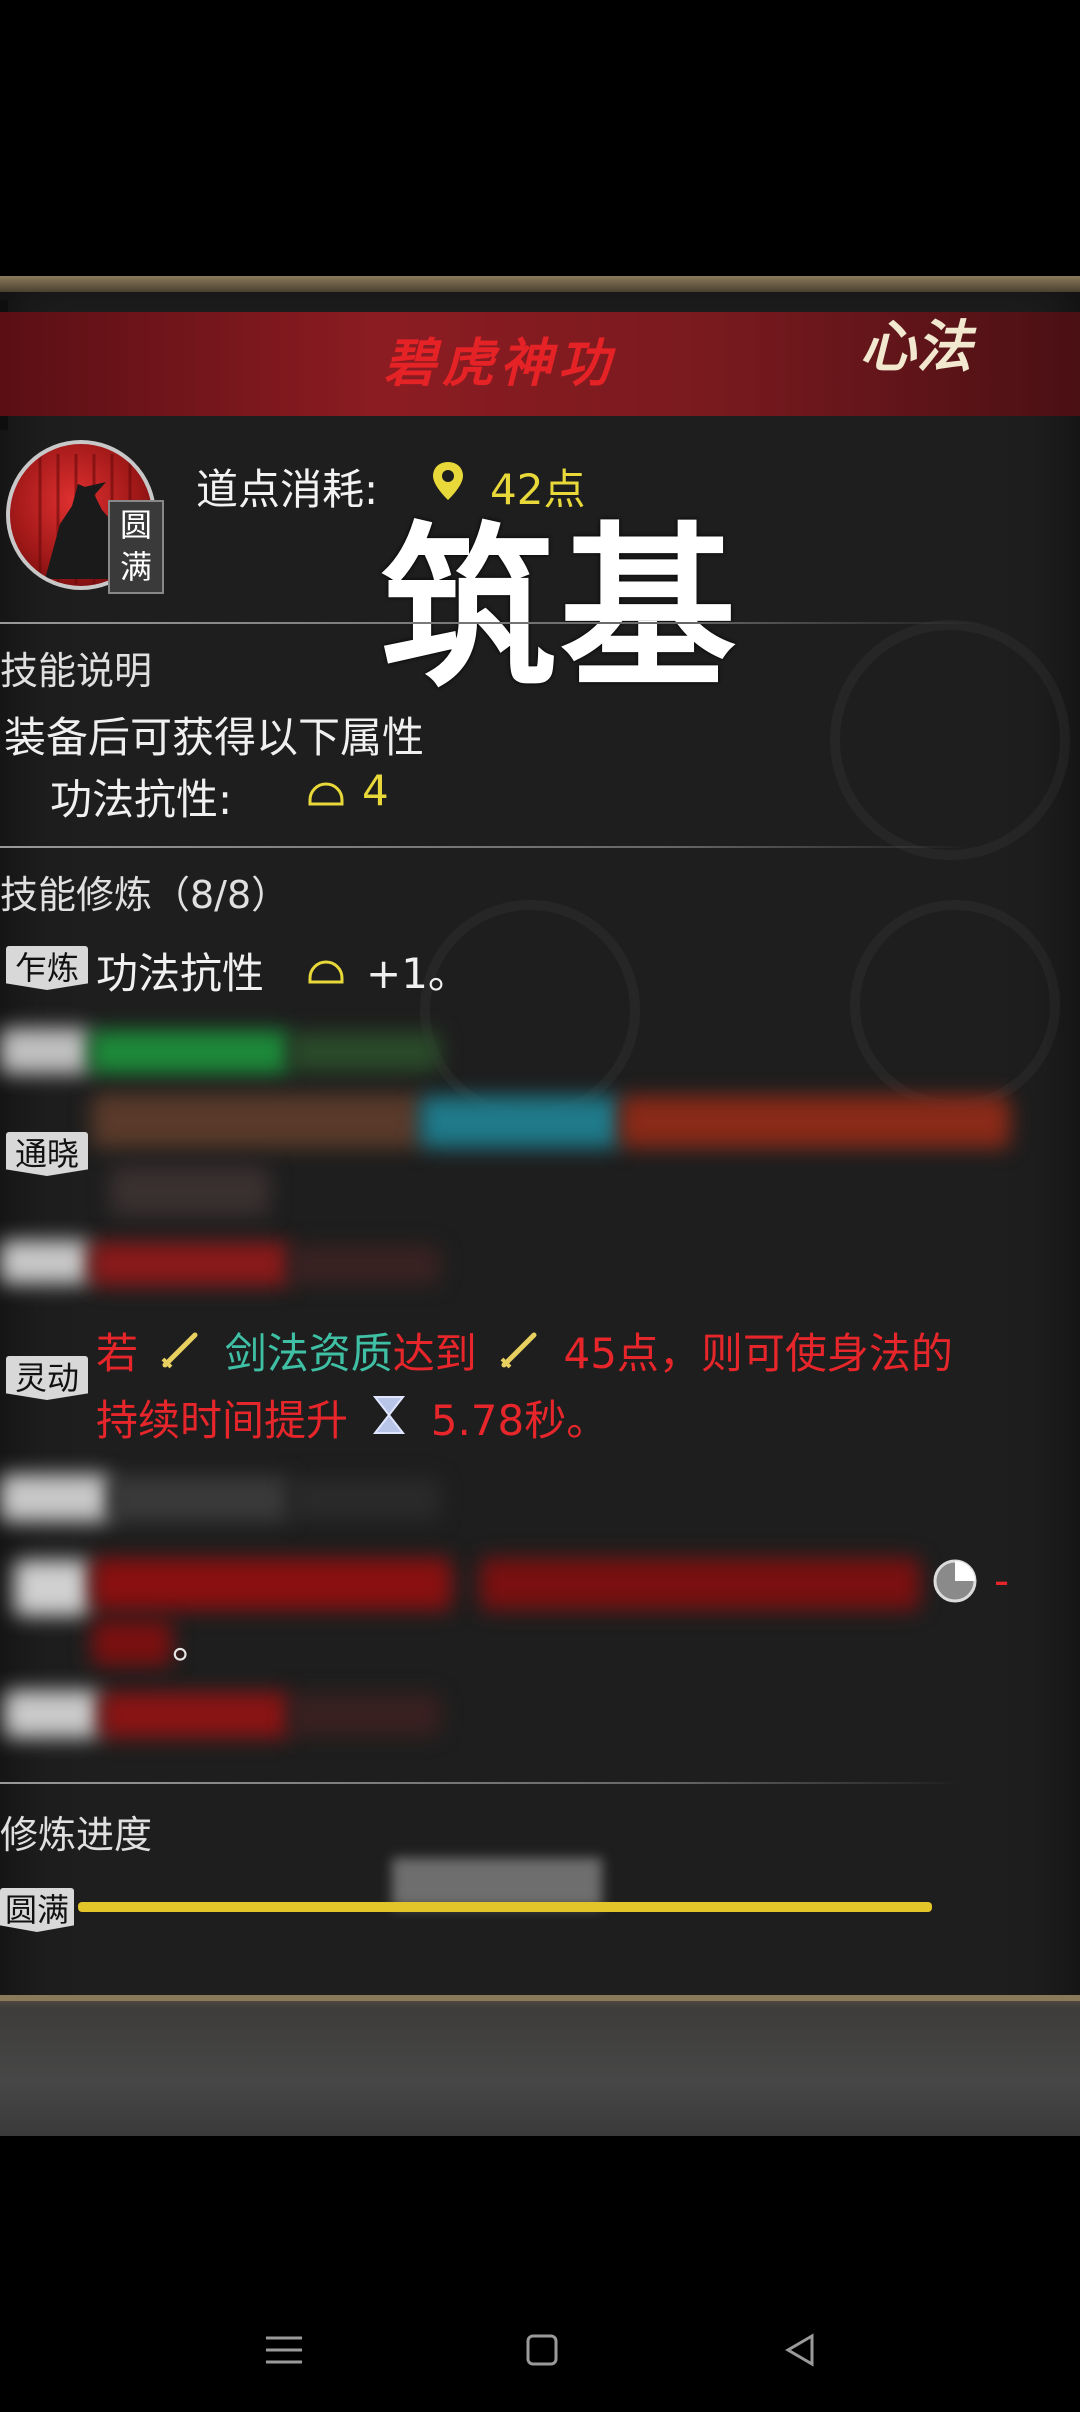 The width and height of the screenshot is (1080, 2412). What do you see at coordinates (519, 1420) in the screenshot?
I see `text-segment: 5.78秒。` at bounding box center [519, 1420].